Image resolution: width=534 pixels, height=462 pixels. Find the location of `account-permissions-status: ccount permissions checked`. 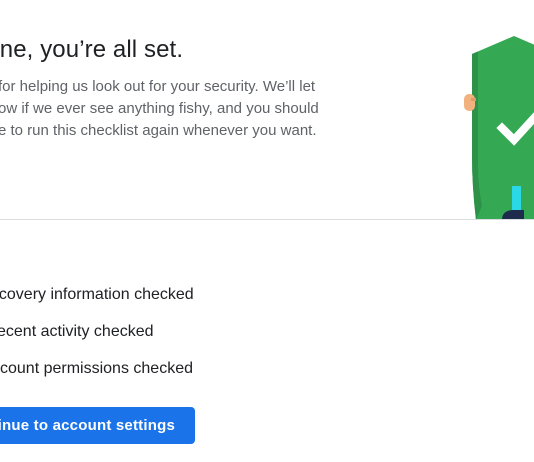

account-permissions-status: ccount permissions checked is located at coordinates (96, 368).